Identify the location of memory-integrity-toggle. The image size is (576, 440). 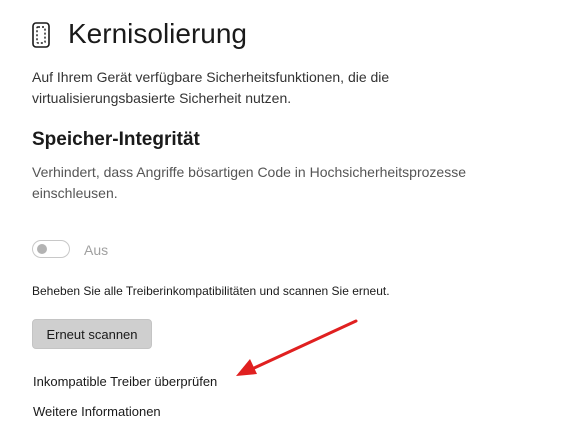
(51, 249).